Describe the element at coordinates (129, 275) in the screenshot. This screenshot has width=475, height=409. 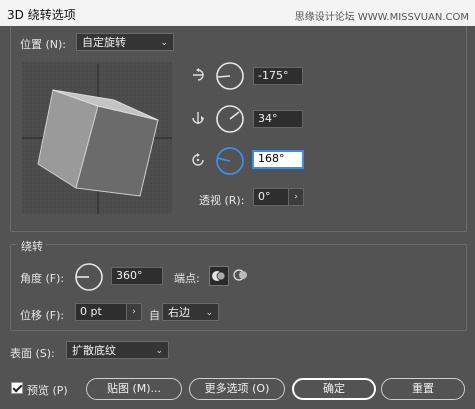
I see `angle-value: 360°` at that location.